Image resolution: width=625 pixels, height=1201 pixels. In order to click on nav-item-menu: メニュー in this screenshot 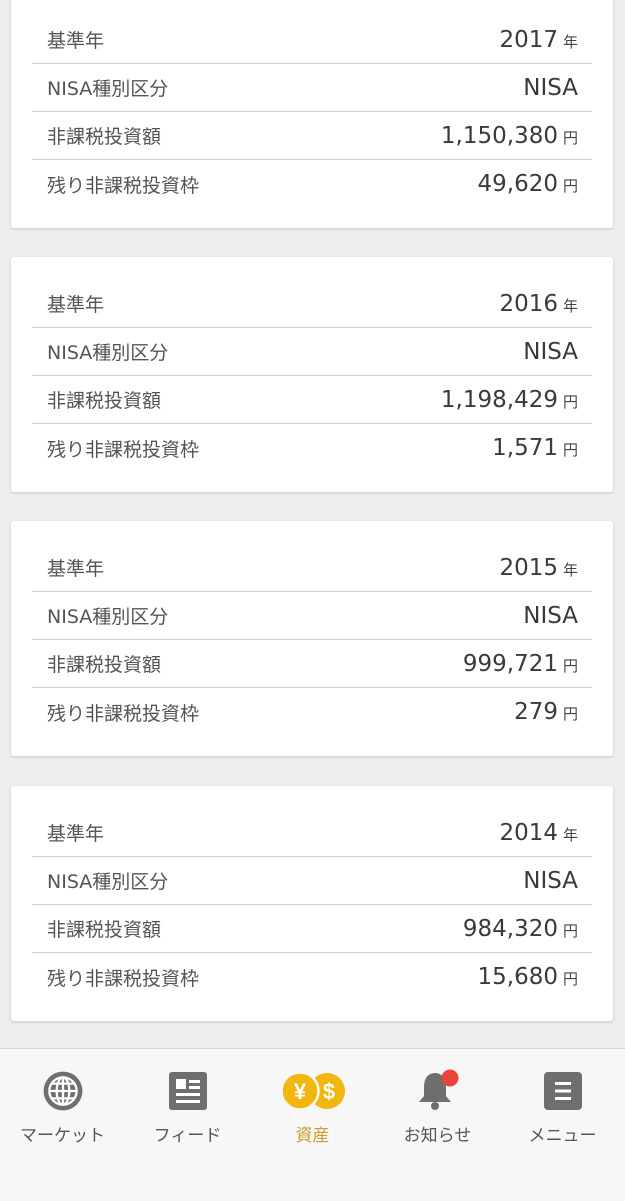, I will do `click(562, 1110)`.